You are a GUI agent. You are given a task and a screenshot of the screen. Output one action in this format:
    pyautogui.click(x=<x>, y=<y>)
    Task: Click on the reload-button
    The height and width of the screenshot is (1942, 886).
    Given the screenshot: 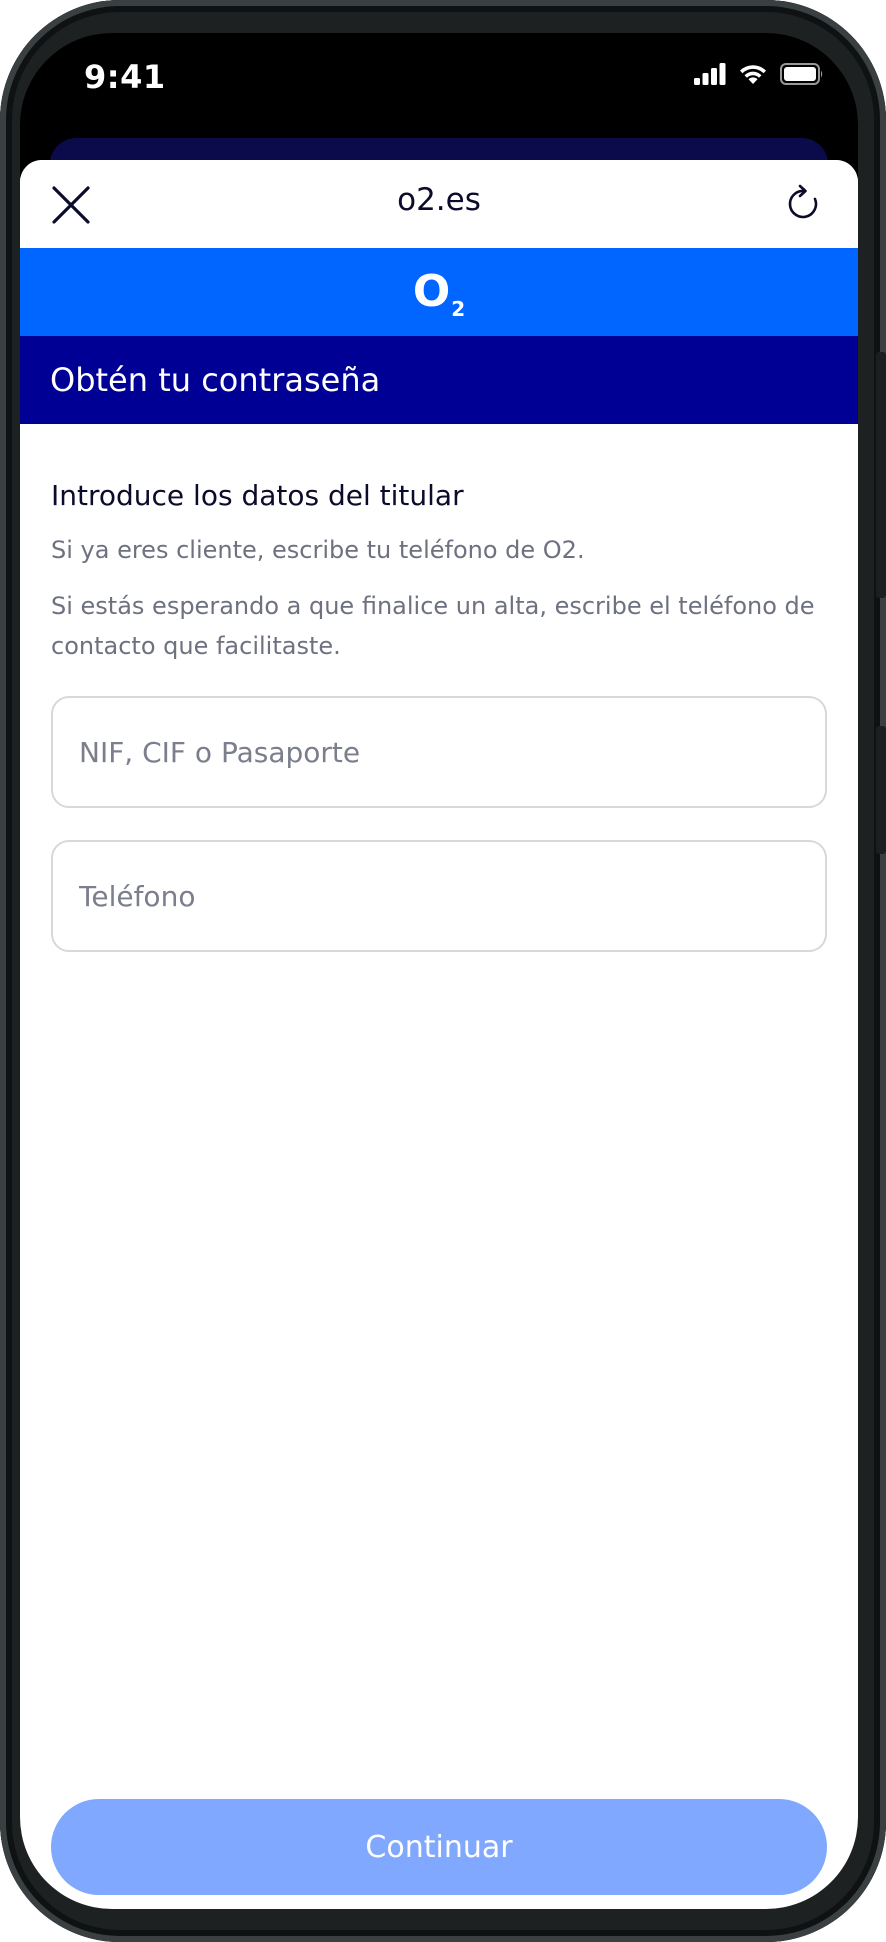 What is the action you would take?
    pyautogui.click(x=804, y=204)
    